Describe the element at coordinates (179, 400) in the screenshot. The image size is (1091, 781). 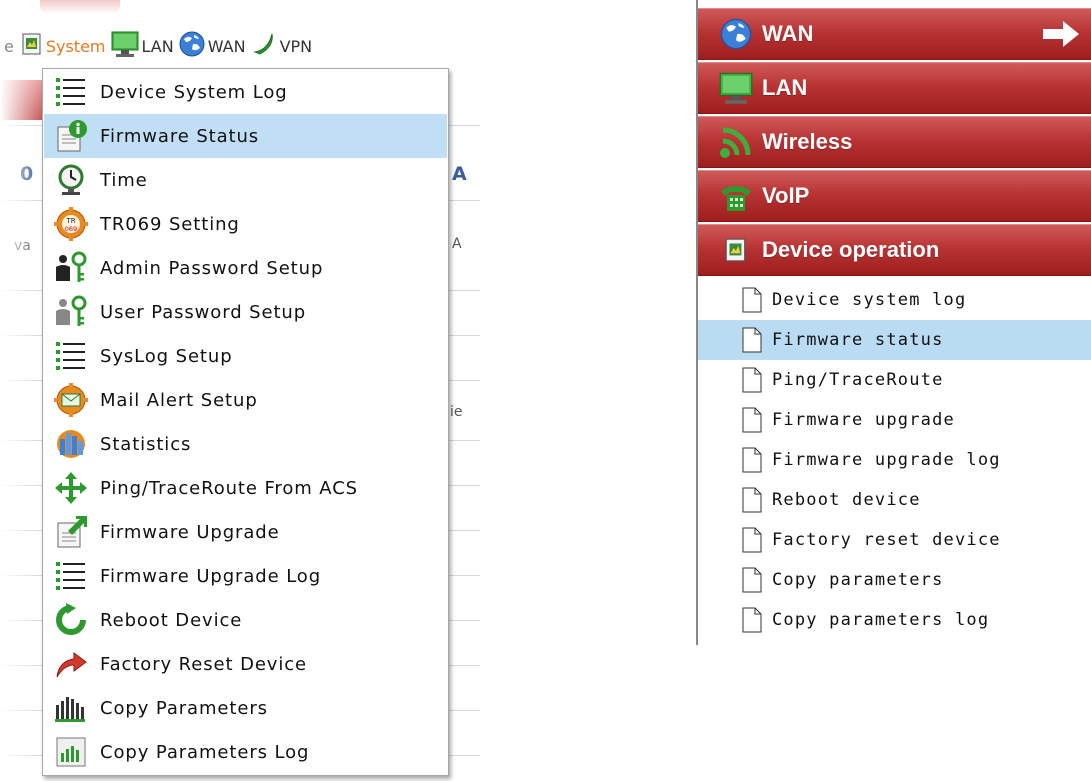
I see `menu-item-label: Mail Alert Setup` at that location.